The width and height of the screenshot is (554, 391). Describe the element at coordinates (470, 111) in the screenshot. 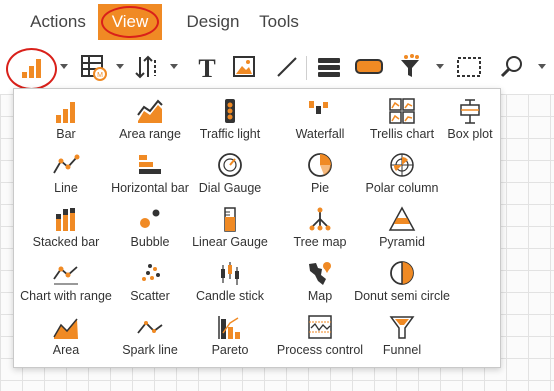

I see `box-plot-icon` at that location.